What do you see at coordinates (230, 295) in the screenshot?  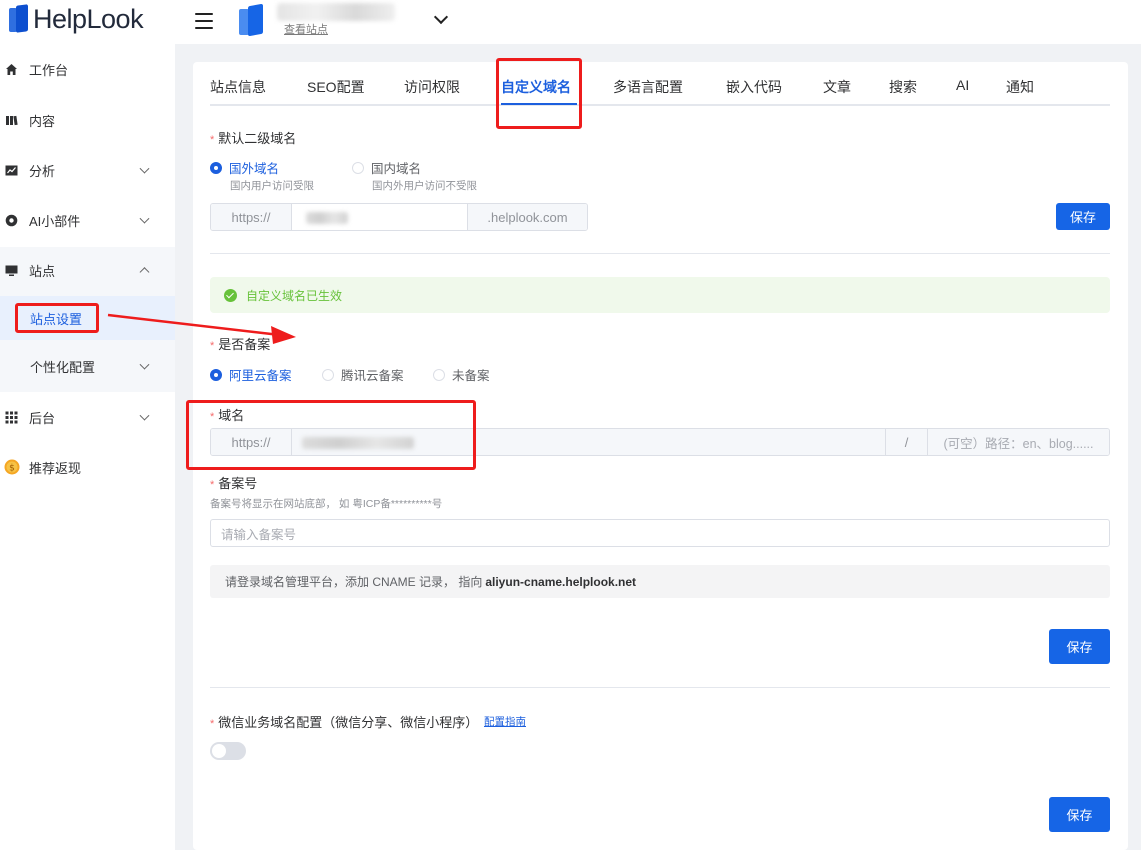 I see `check-circle-icon` at bounding box center [230, 295].